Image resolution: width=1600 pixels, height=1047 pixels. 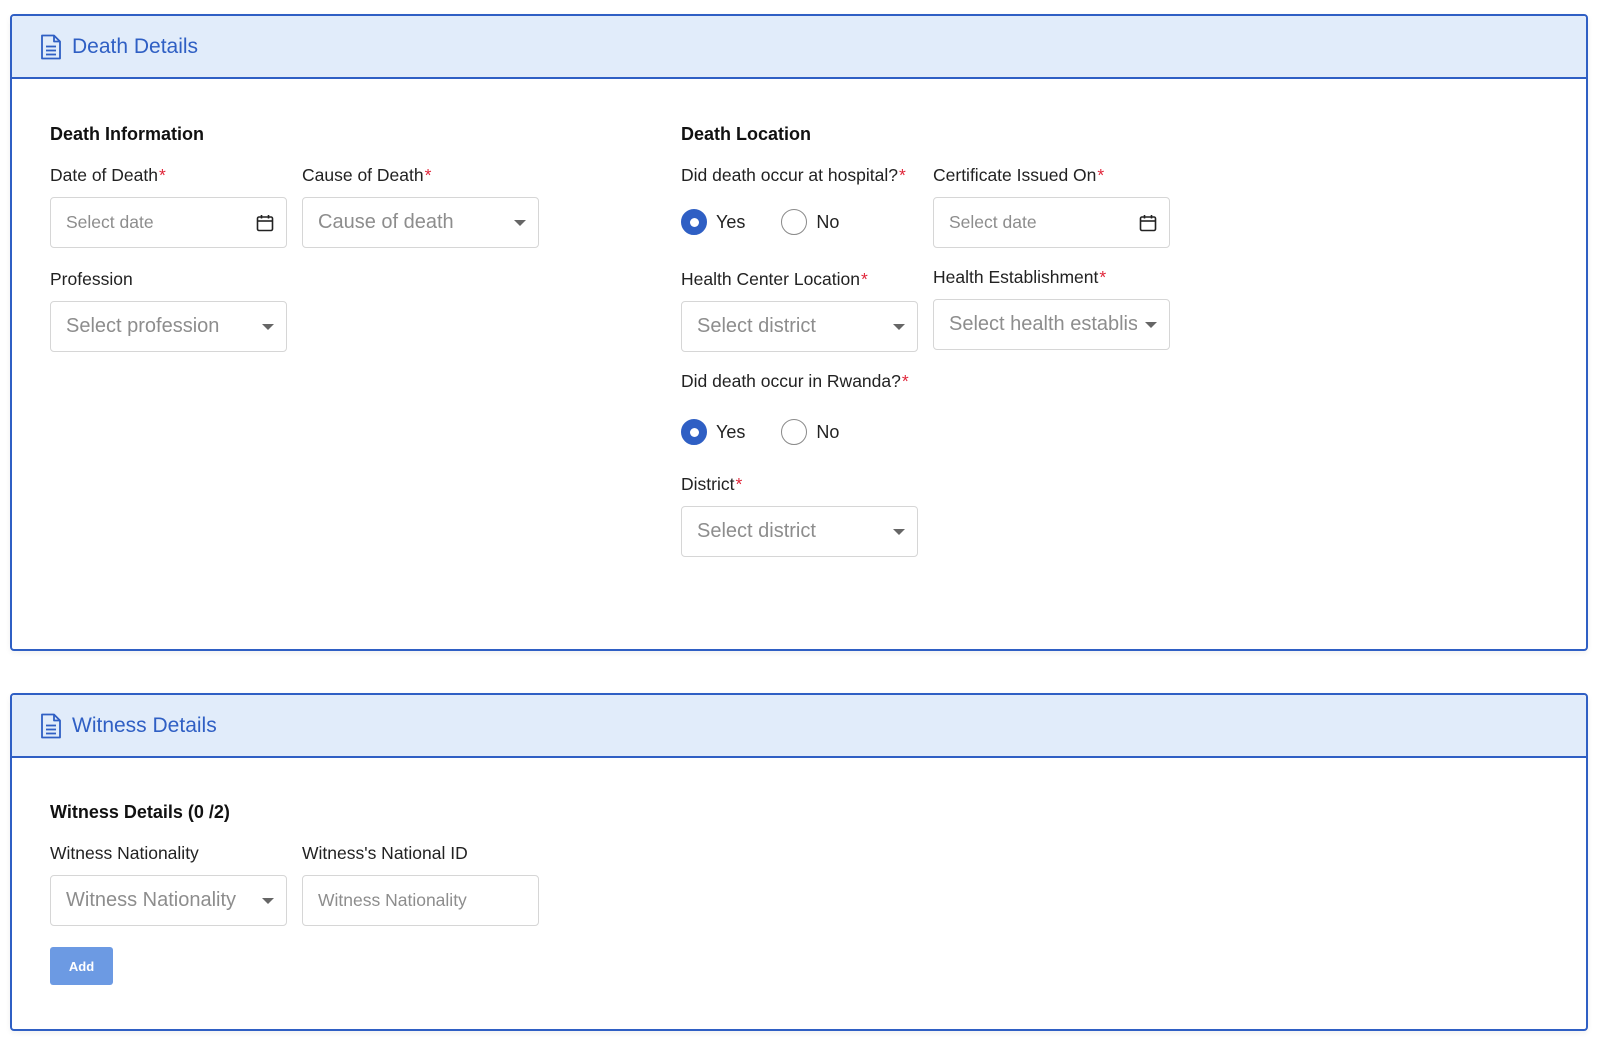 I want to click on witness-details-header: Witness Details, so click(x=799, y=726).